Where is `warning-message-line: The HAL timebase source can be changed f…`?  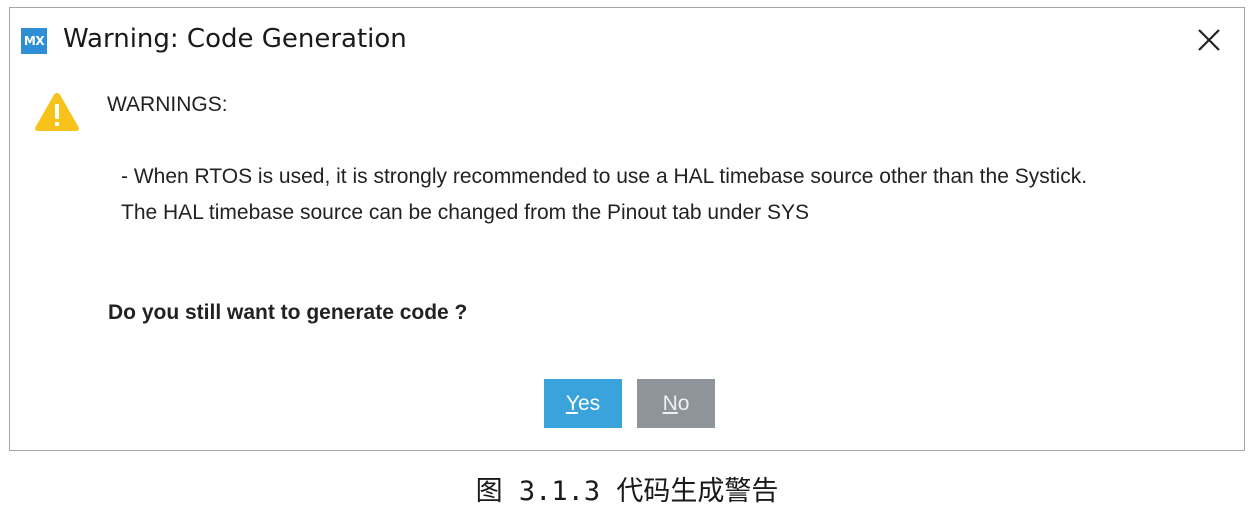 warning-message-line: The HAL timebase source can be changed f… is located at coordinates (465, 212).